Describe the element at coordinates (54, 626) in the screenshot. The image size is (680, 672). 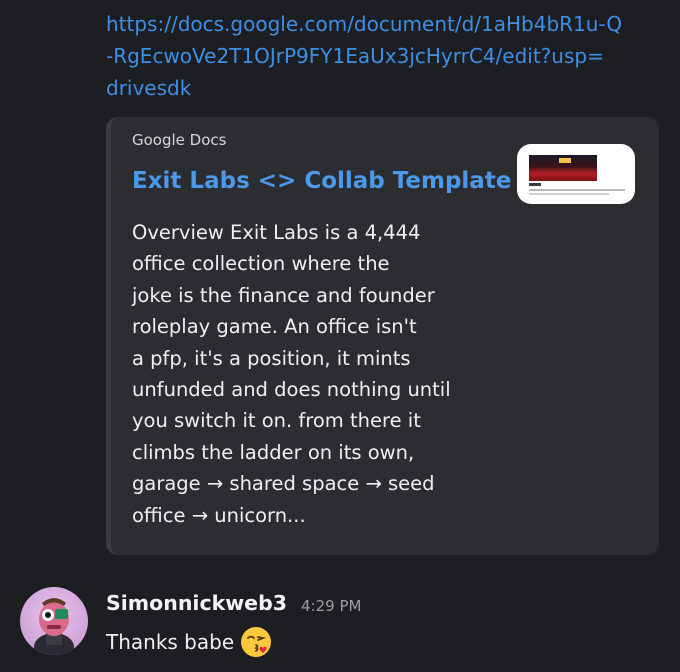
I see `avatar-character-icon` at that location.